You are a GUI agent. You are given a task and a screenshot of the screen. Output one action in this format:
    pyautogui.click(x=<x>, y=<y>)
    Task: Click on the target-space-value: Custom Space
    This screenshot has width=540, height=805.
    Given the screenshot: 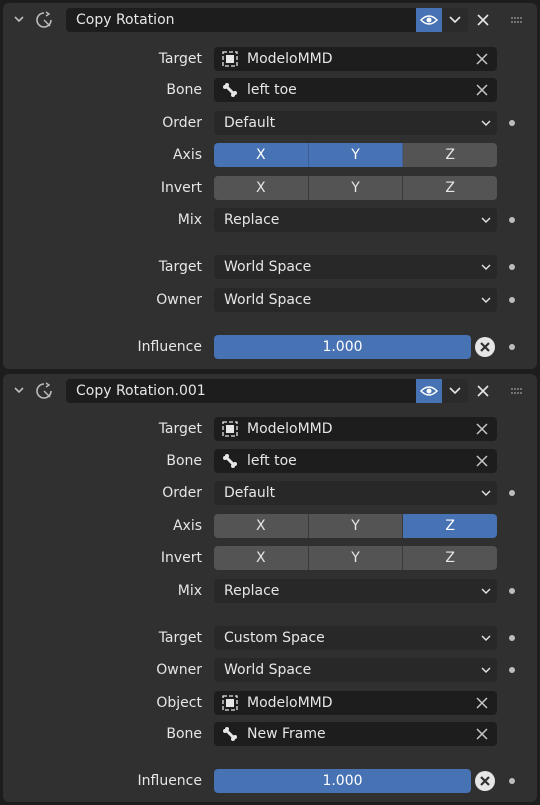 What is the action you would take?
    pyautogui.click(x=274, y=638)
    